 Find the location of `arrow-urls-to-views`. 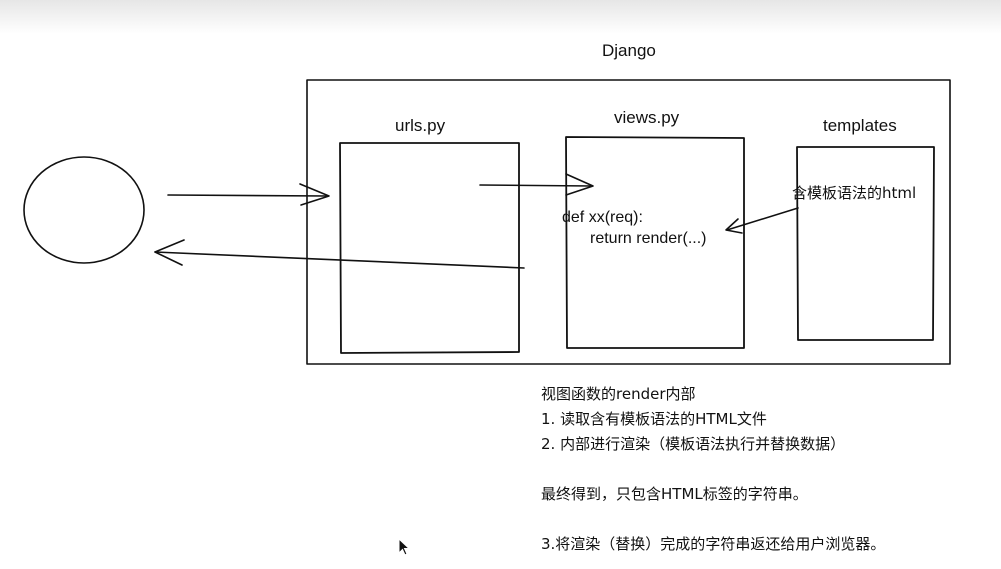

arrow-urls-to-views is located at coordinates (536, 184).